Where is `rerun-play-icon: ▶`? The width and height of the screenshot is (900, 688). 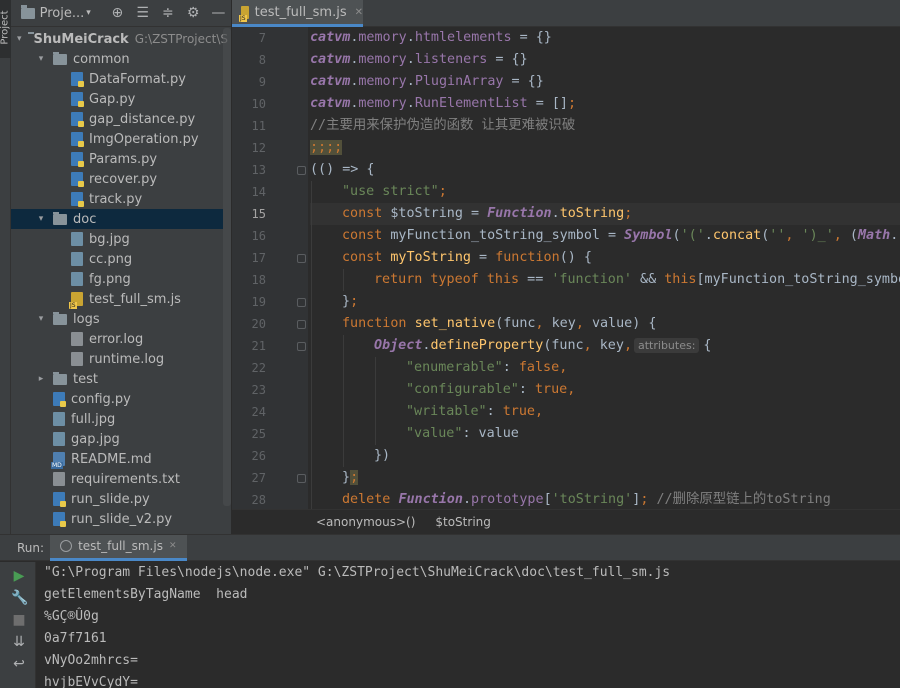
rerun-play-icon: ▶ is located at coordinates (19, 576).